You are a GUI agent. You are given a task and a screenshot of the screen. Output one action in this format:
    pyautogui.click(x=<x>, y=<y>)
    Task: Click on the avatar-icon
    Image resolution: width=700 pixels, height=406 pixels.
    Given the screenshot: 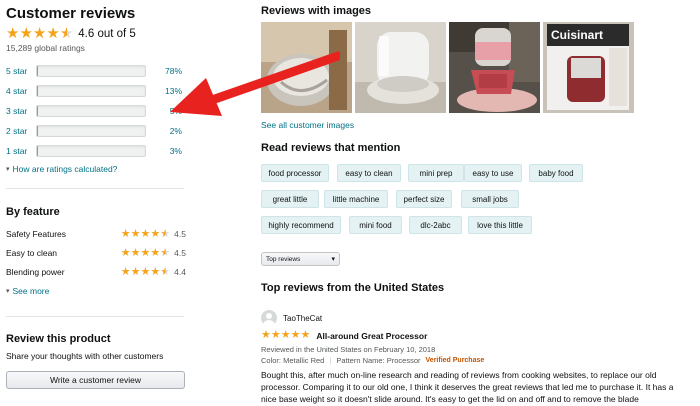 What is the action you would take?
    pyautogui.click(x=269, y=318)
    